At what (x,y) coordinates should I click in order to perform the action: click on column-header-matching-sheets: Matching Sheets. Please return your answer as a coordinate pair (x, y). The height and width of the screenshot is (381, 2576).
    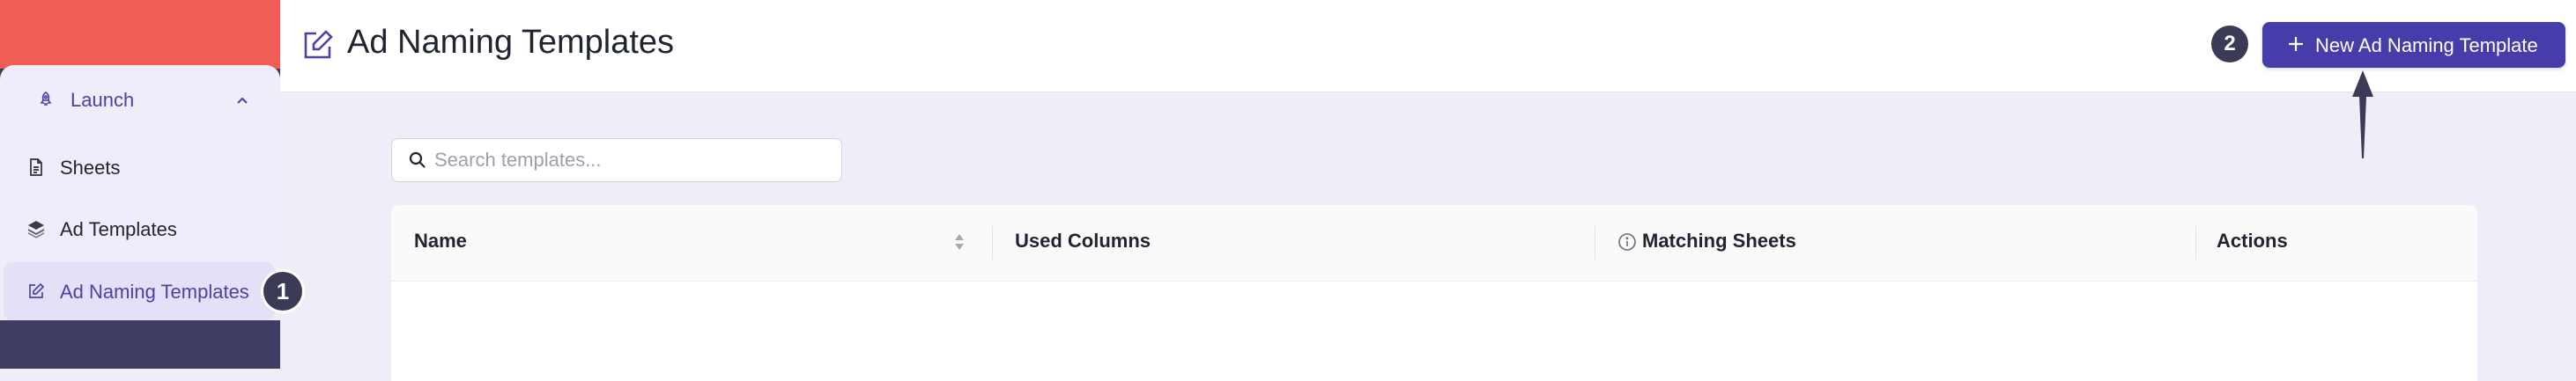
    Looking at the image, I should click on (1719, 241).